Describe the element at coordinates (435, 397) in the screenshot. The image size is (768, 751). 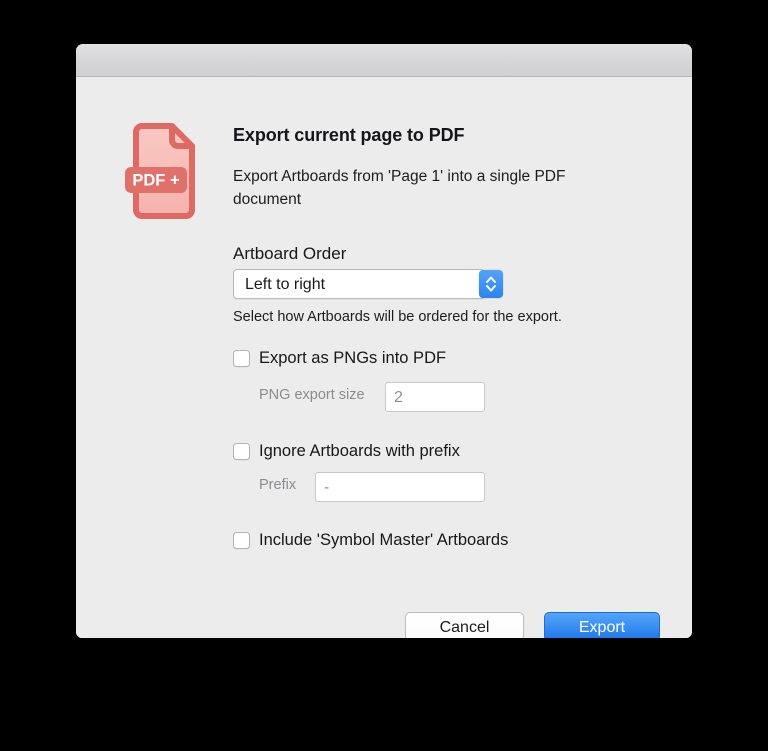
I see `png-export-size-input: 2` at that location.